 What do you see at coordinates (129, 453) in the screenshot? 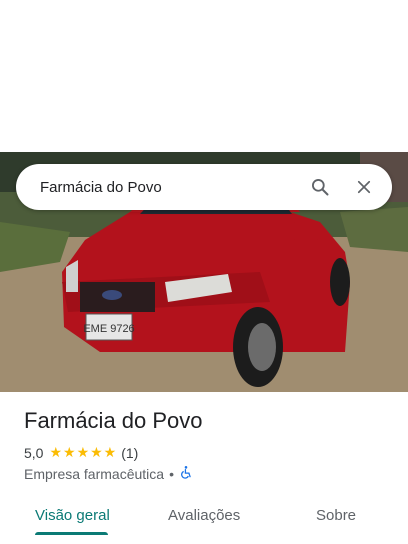
I see `review-count: (1)` at bounding box center [129, 453].